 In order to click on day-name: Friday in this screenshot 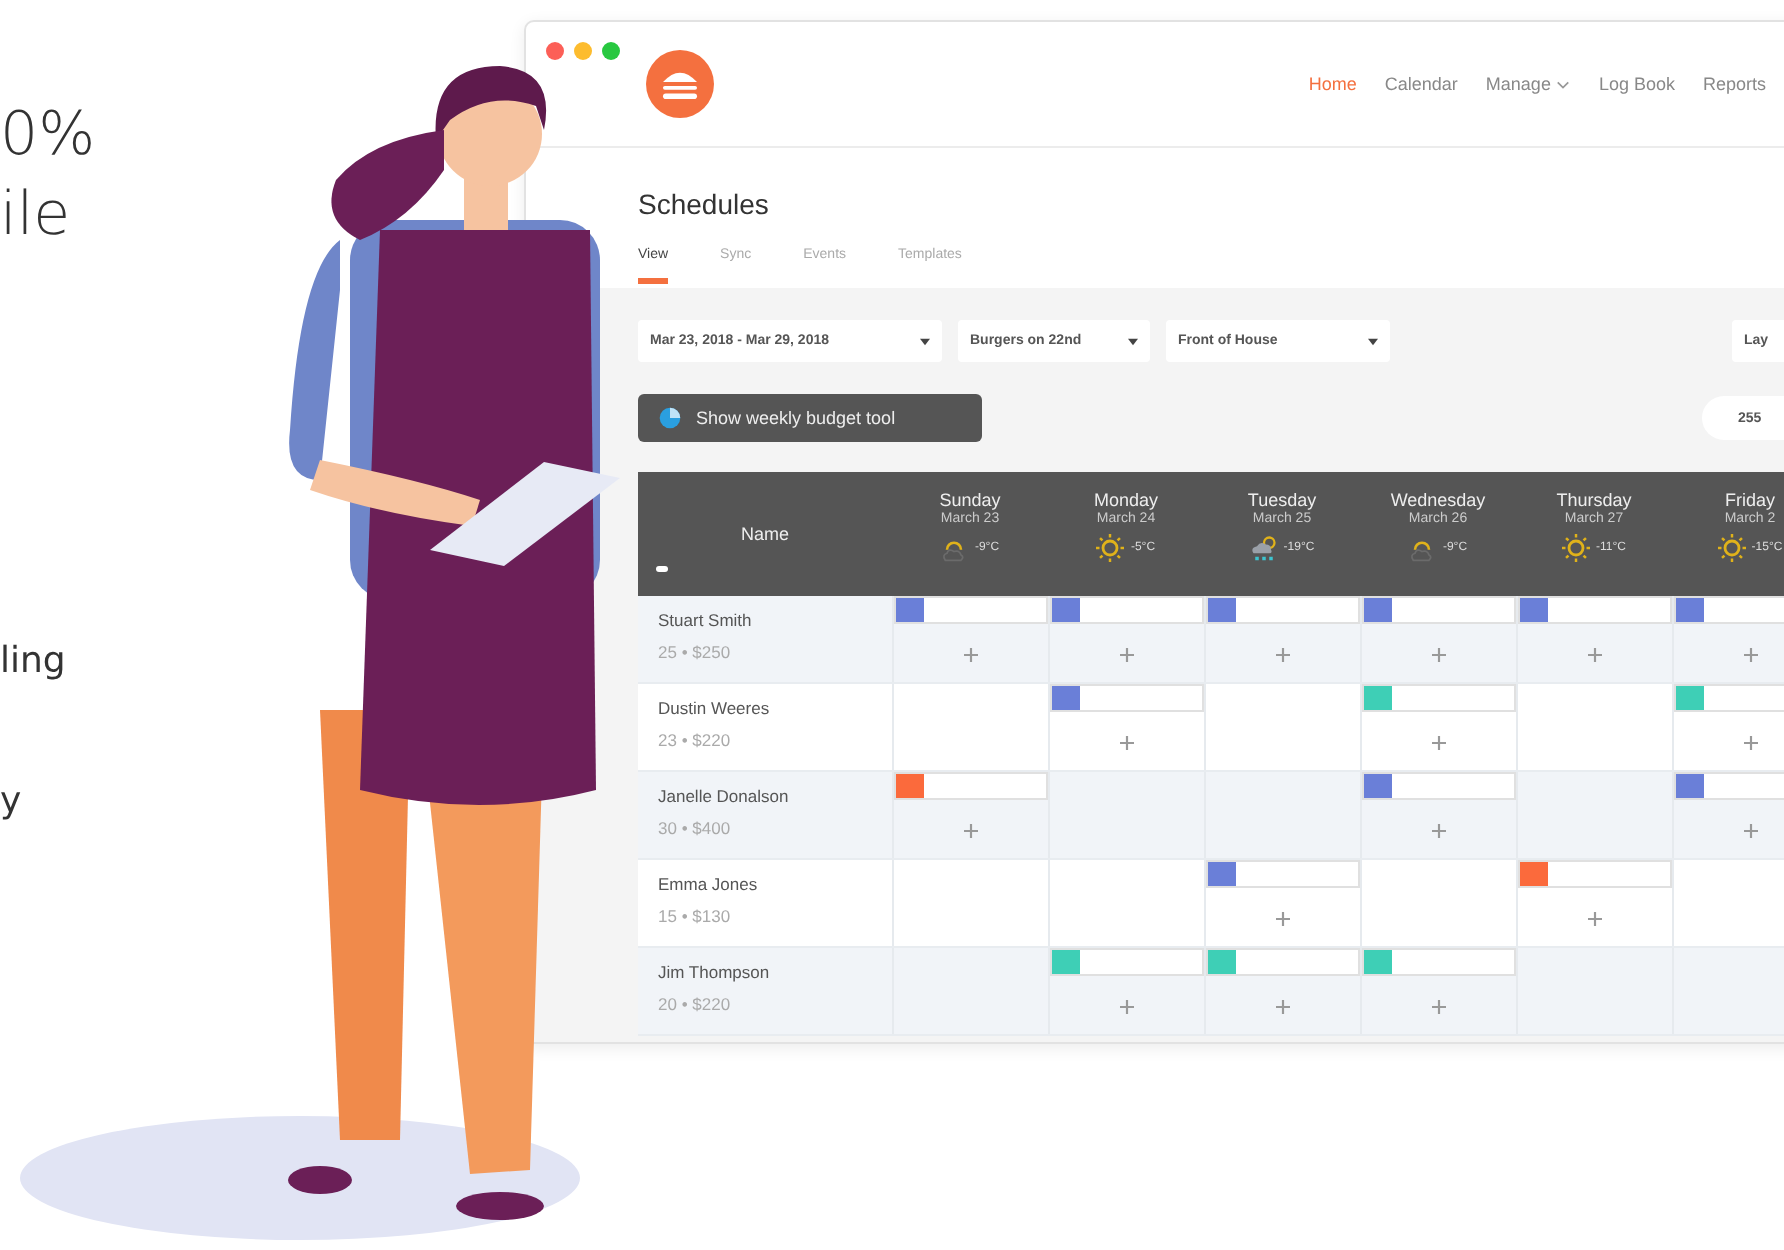, I will do `click(1749, 500)`.